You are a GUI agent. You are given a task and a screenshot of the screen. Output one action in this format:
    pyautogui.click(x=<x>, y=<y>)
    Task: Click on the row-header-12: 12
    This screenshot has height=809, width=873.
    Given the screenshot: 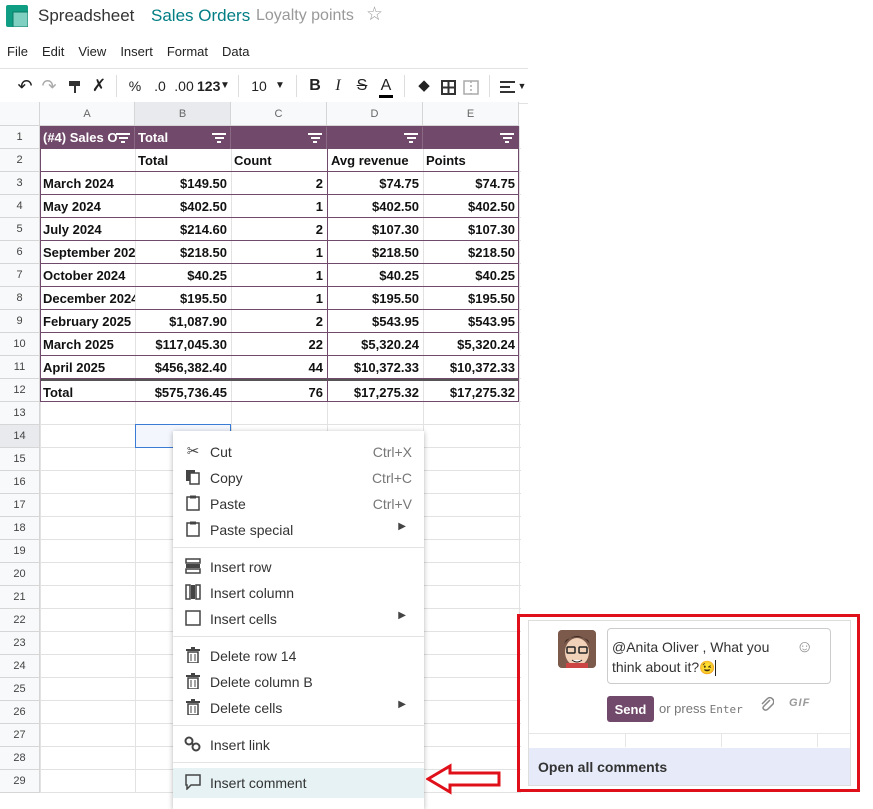 What is the action you would take?
    pyautogui.click(x=20, y=390)
    